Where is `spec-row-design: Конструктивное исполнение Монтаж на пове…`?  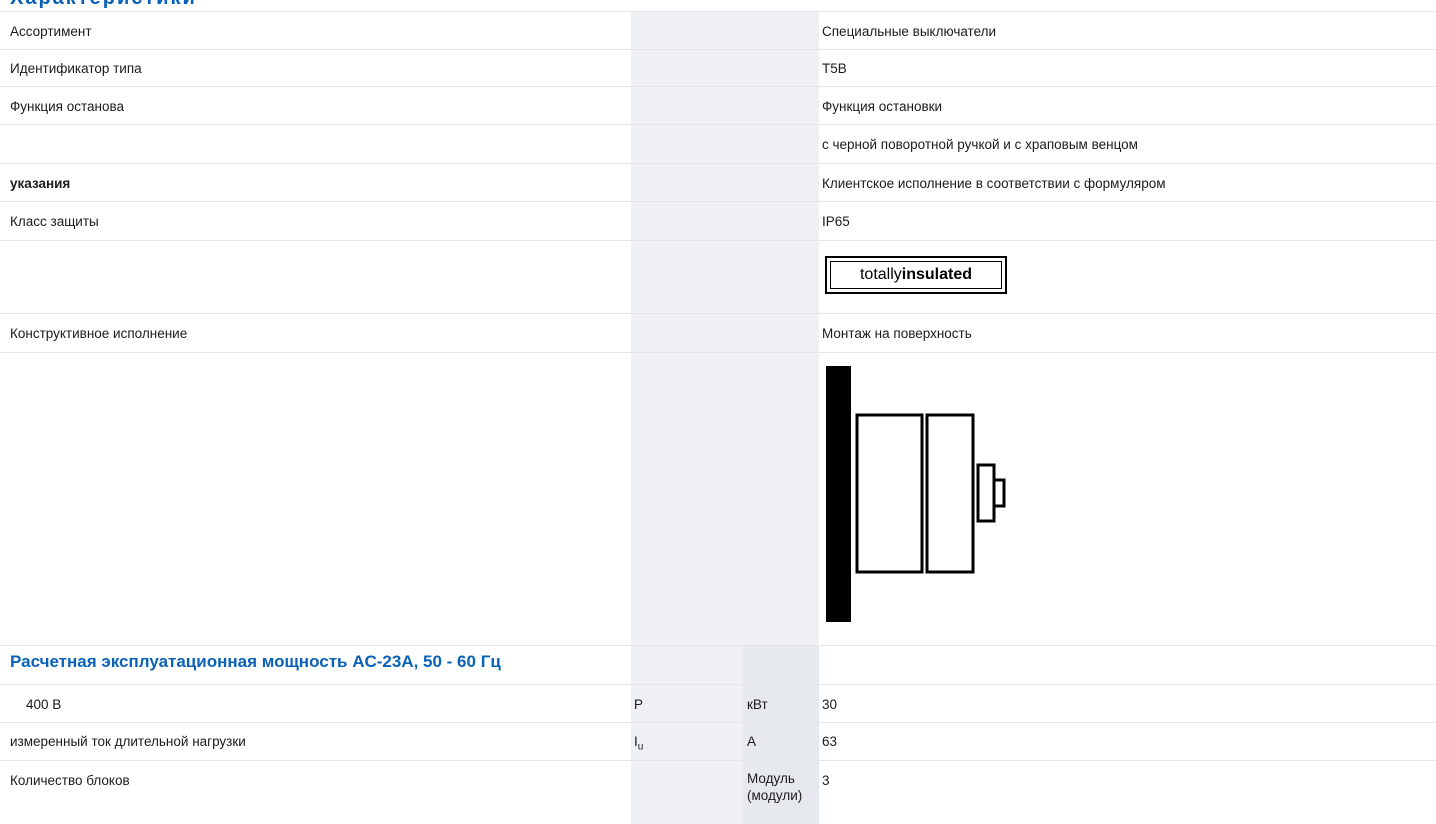 spec-row-design: Конструктивное исполнение Монтаж на пове… is located at coordinates (718, 333).